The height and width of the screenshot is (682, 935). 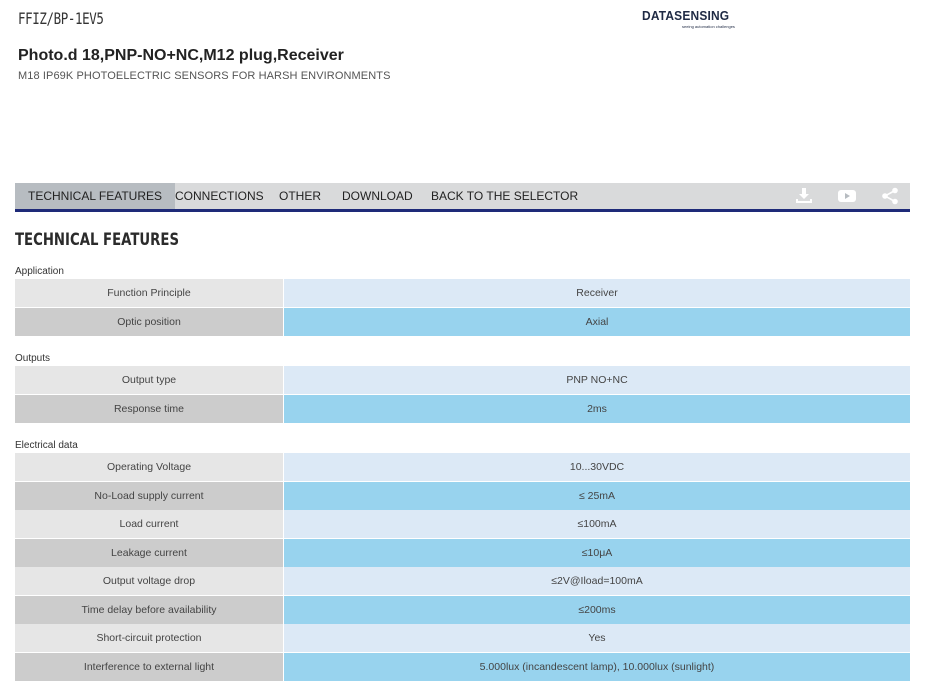 I want to click on table-row: Operating Voltage 10...30VDC, so click(x=462, y=467).